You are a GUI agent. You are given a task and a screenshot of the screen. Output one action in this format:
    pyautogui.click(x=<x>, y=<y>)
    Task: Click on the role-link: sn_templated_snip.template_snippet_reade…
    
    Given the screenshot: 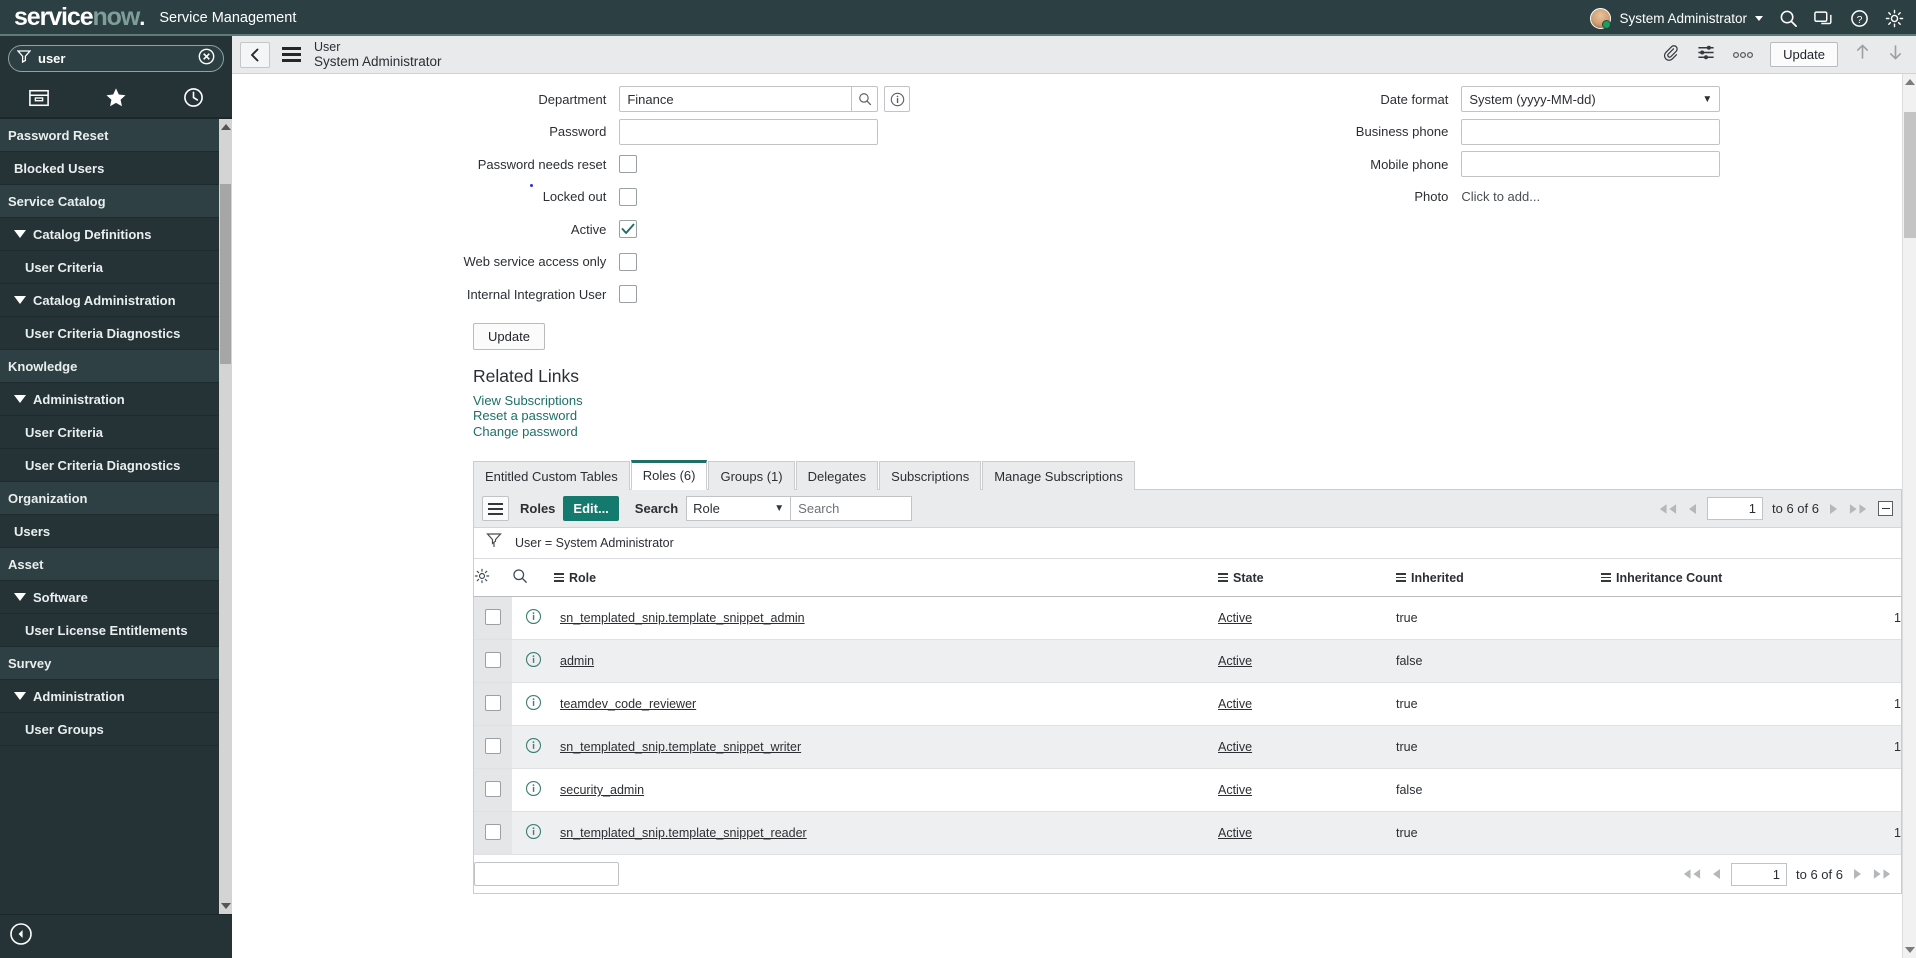 What is the action you would take?
    pyautogui.click(x=683, y=833)
    